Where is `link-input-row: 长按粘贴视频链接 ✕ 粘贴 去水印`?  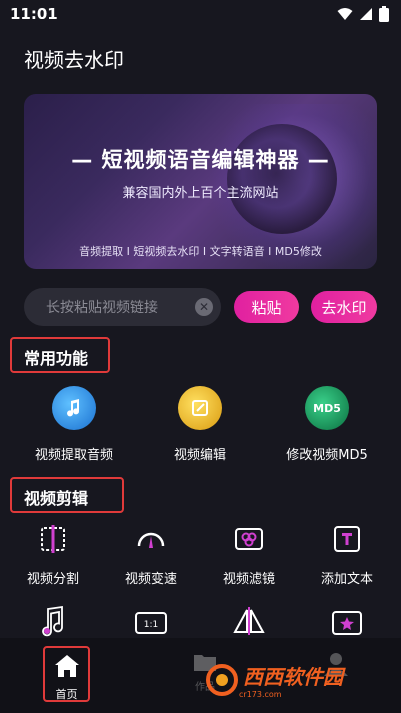
link-input-row: 长按粘贴视频链接 ✕ 粘贴 去水印 is located at coordinates (200, 307).